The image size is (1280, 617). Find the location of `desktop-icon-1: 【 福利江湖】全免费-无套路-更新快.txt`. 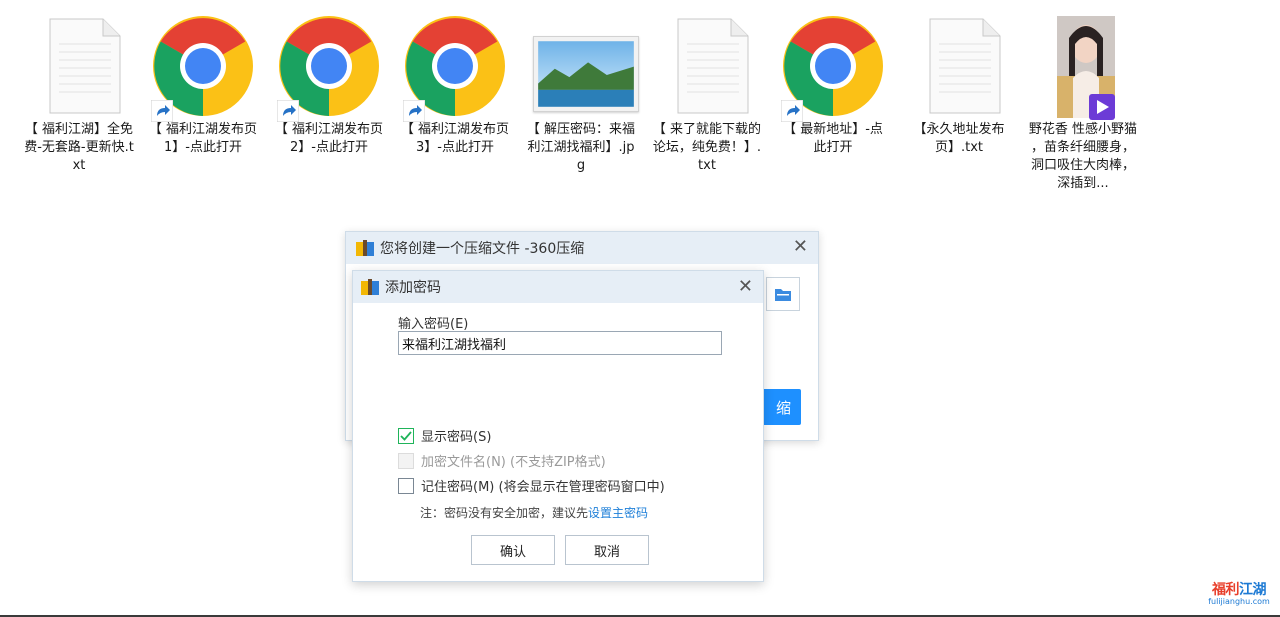

desktop-icon-1: 【 福利江湖】全免费-无套路-更新快.txt is located at coordinates (79, 94).